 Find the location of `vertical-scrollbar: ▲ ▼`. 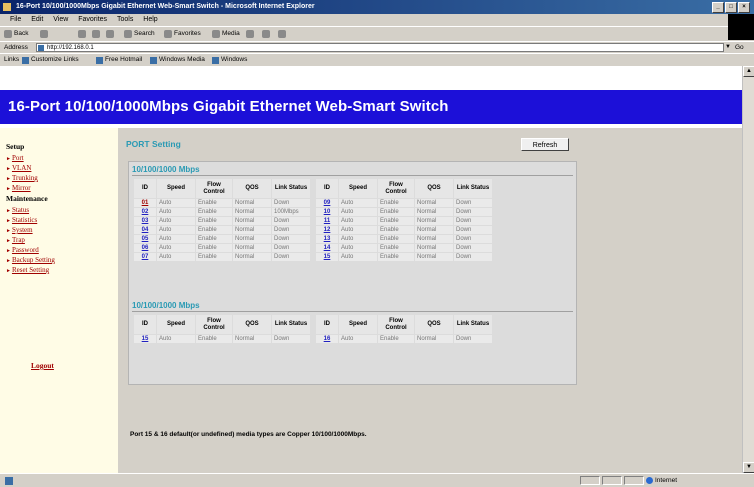

vertical-scrollbar: ▲ ▼ is located at coordinates (748, 269).